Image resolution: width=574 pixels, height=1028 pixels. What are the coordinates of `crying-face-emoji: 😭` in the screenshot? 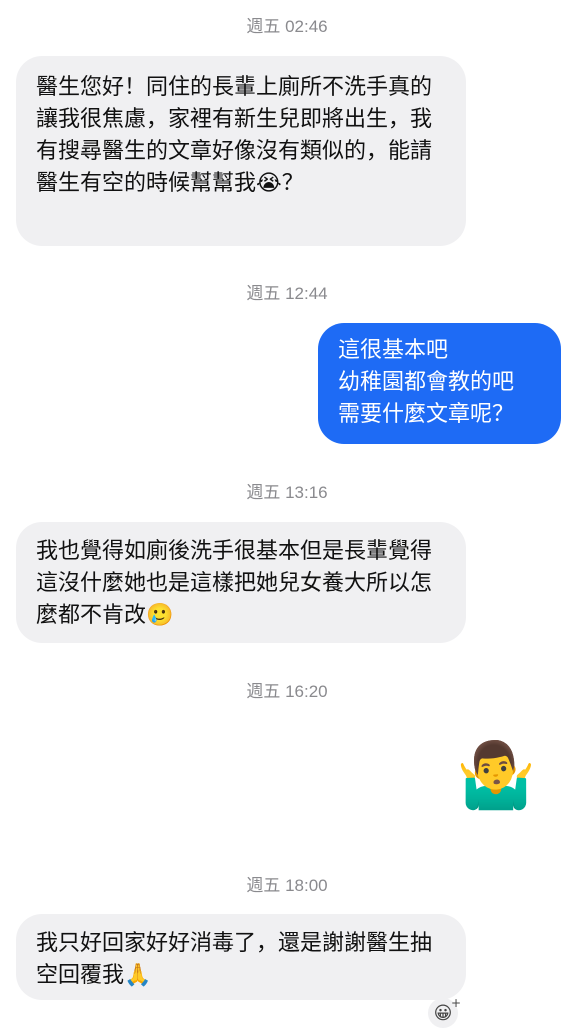 It's located at (269, 183).